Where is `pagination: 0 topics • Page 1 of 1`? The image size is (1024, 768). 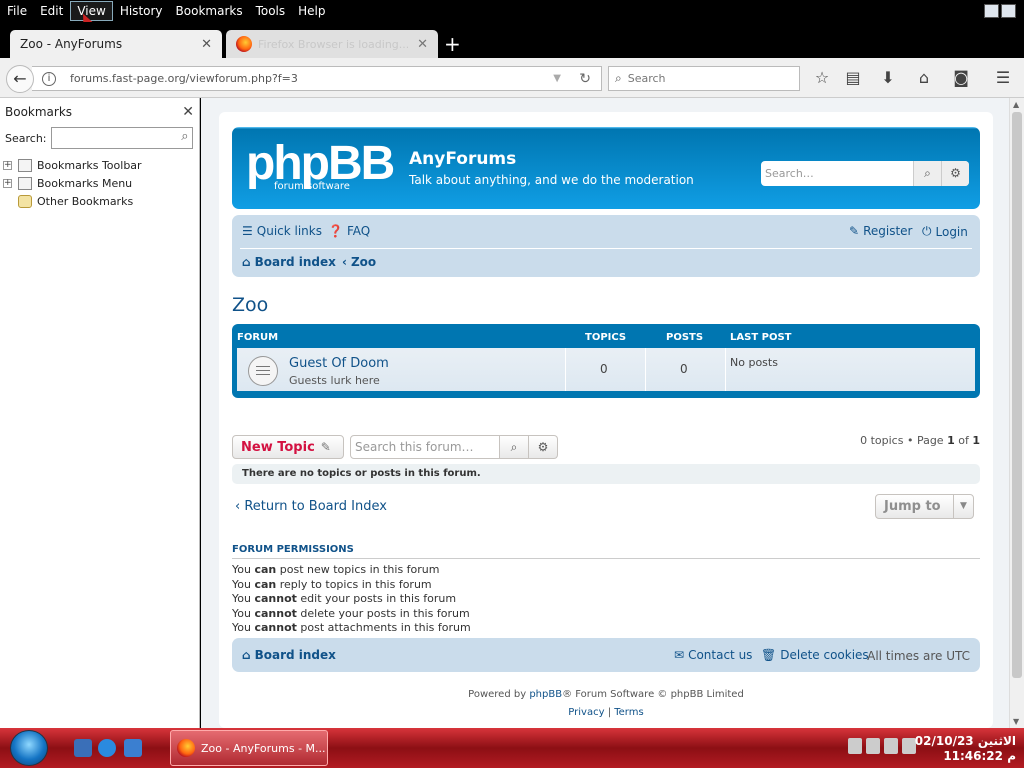 pagination: 0 topics • Page 1 of 1 is located at coordinates (920, 440).